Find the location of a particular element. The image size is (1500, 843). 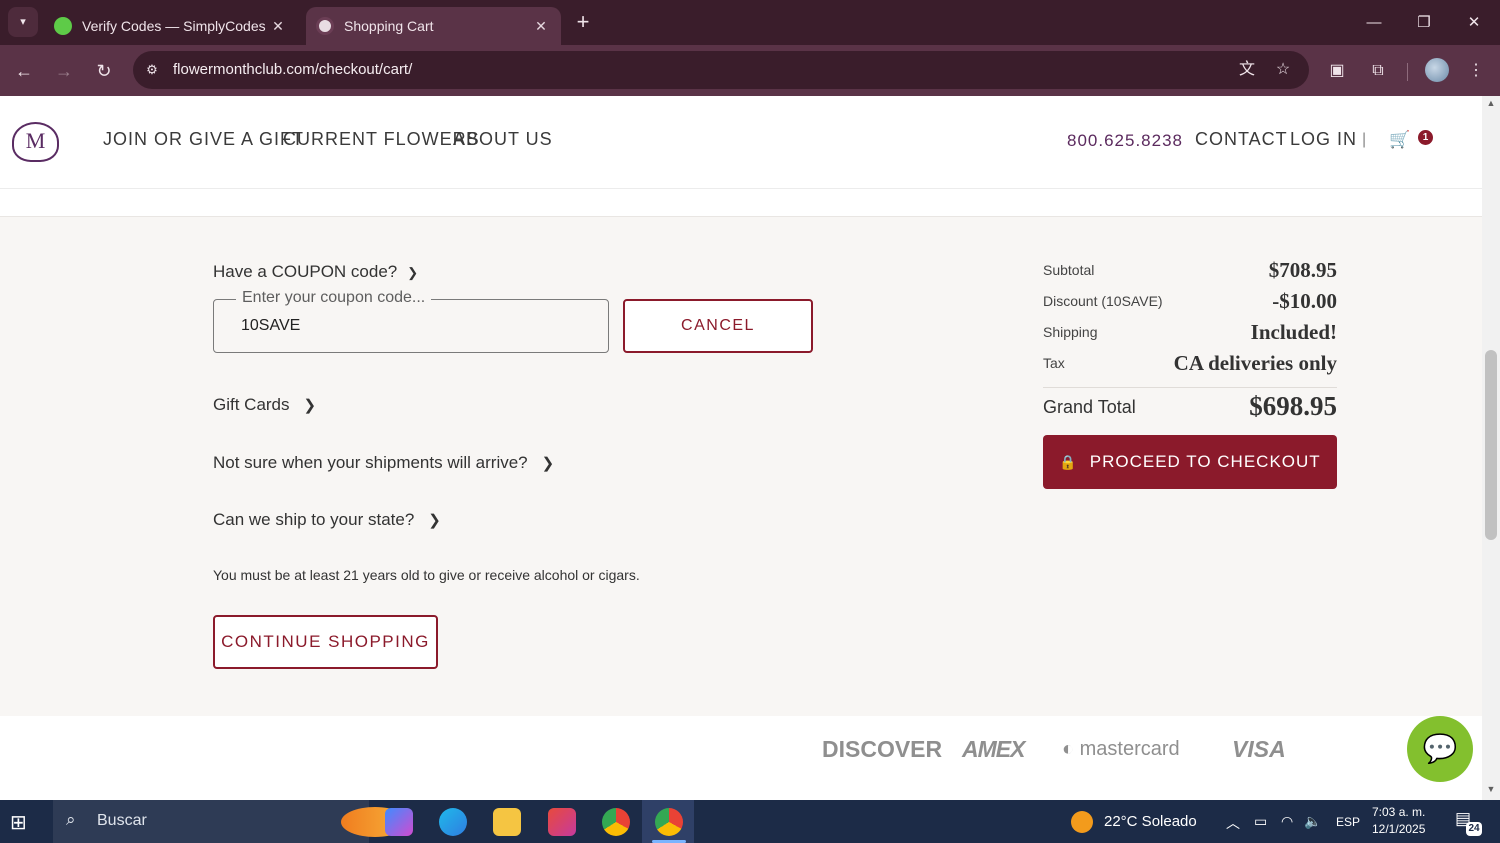

translate-icon: 文 is located at coordinates (1247, 70).